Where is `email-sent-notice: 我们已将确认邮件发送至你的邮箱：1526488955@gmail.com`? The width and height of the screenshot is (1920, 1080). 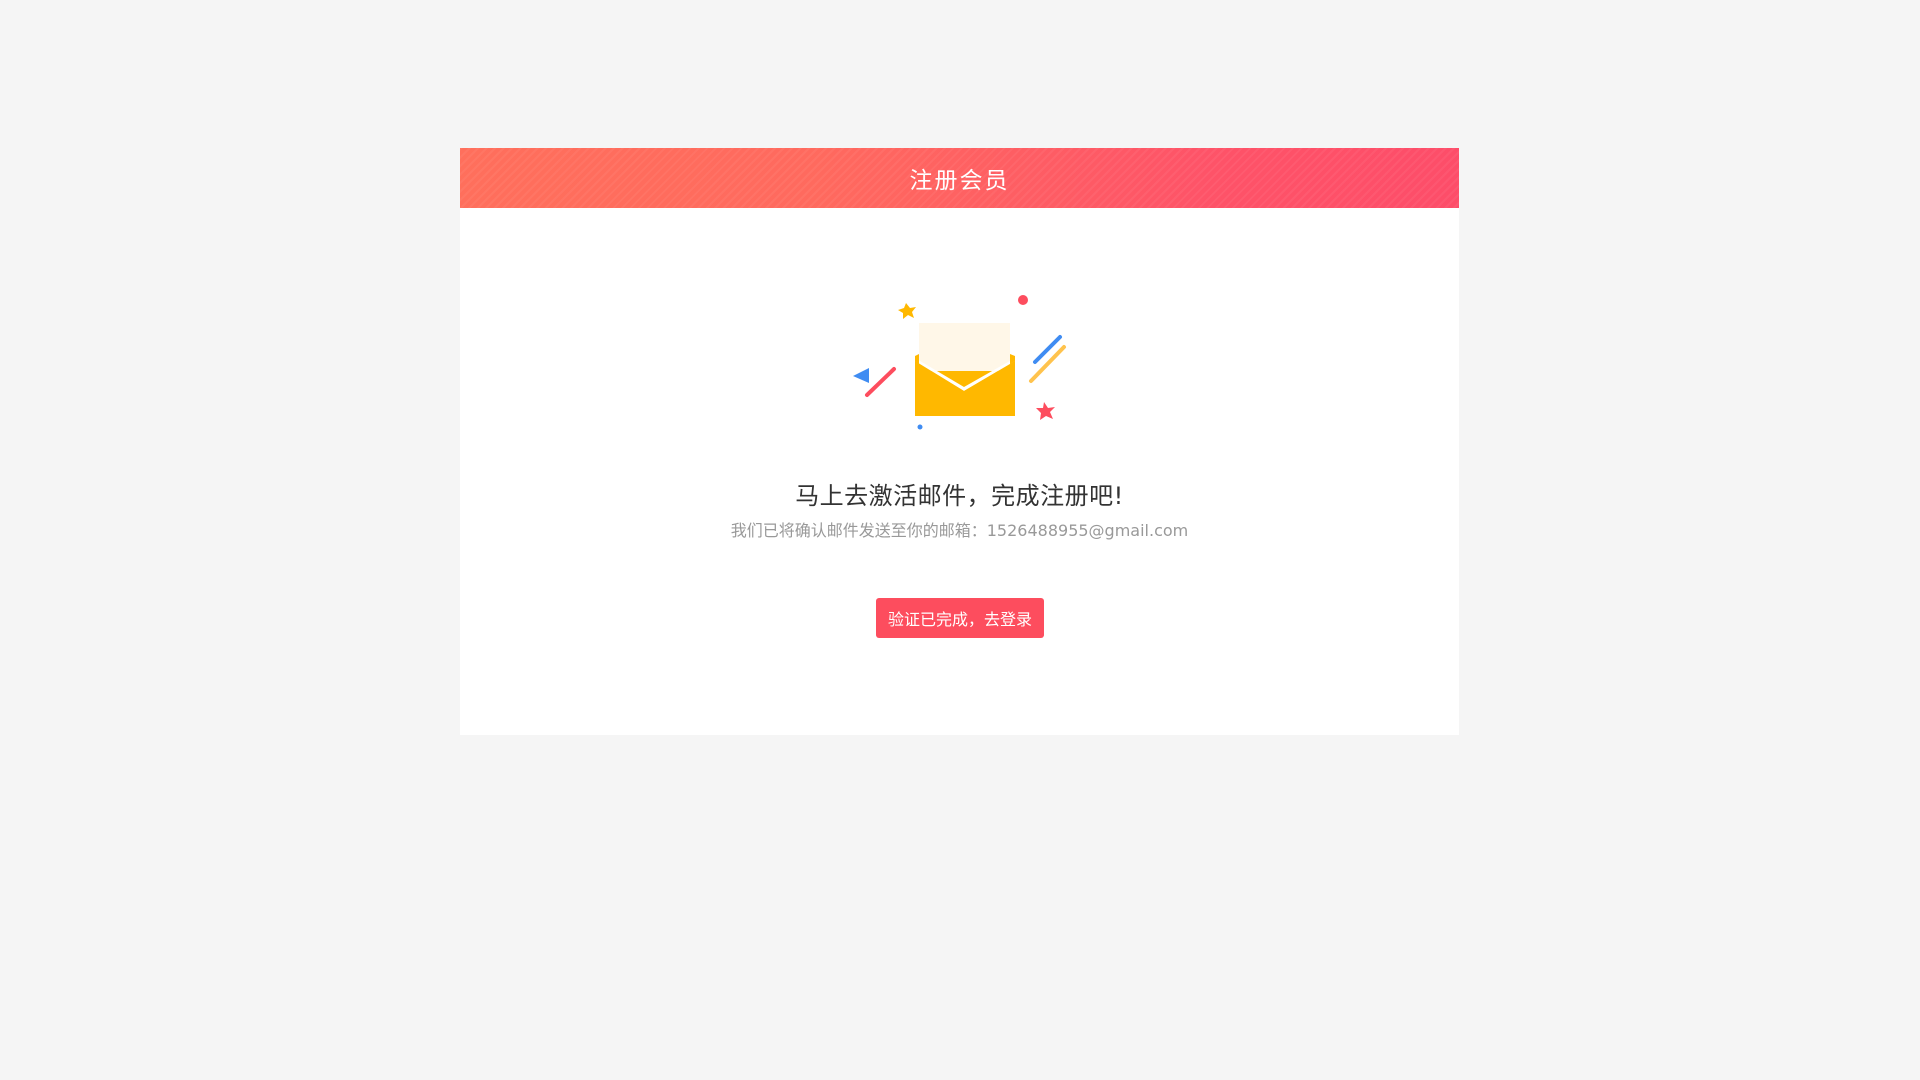 email-sent-notice: 我们已将确认邮件发送至你的邮箱：1526488955@gmail.com is located at coordinates (959, 530).